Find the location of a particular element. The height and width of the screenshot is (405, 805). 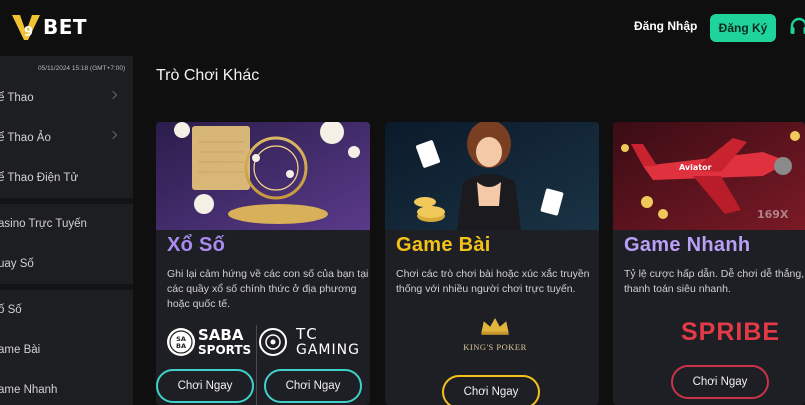

card-description-line: thống với nhiều người chơi trực tuyến. is located at coordinates (486, 289).